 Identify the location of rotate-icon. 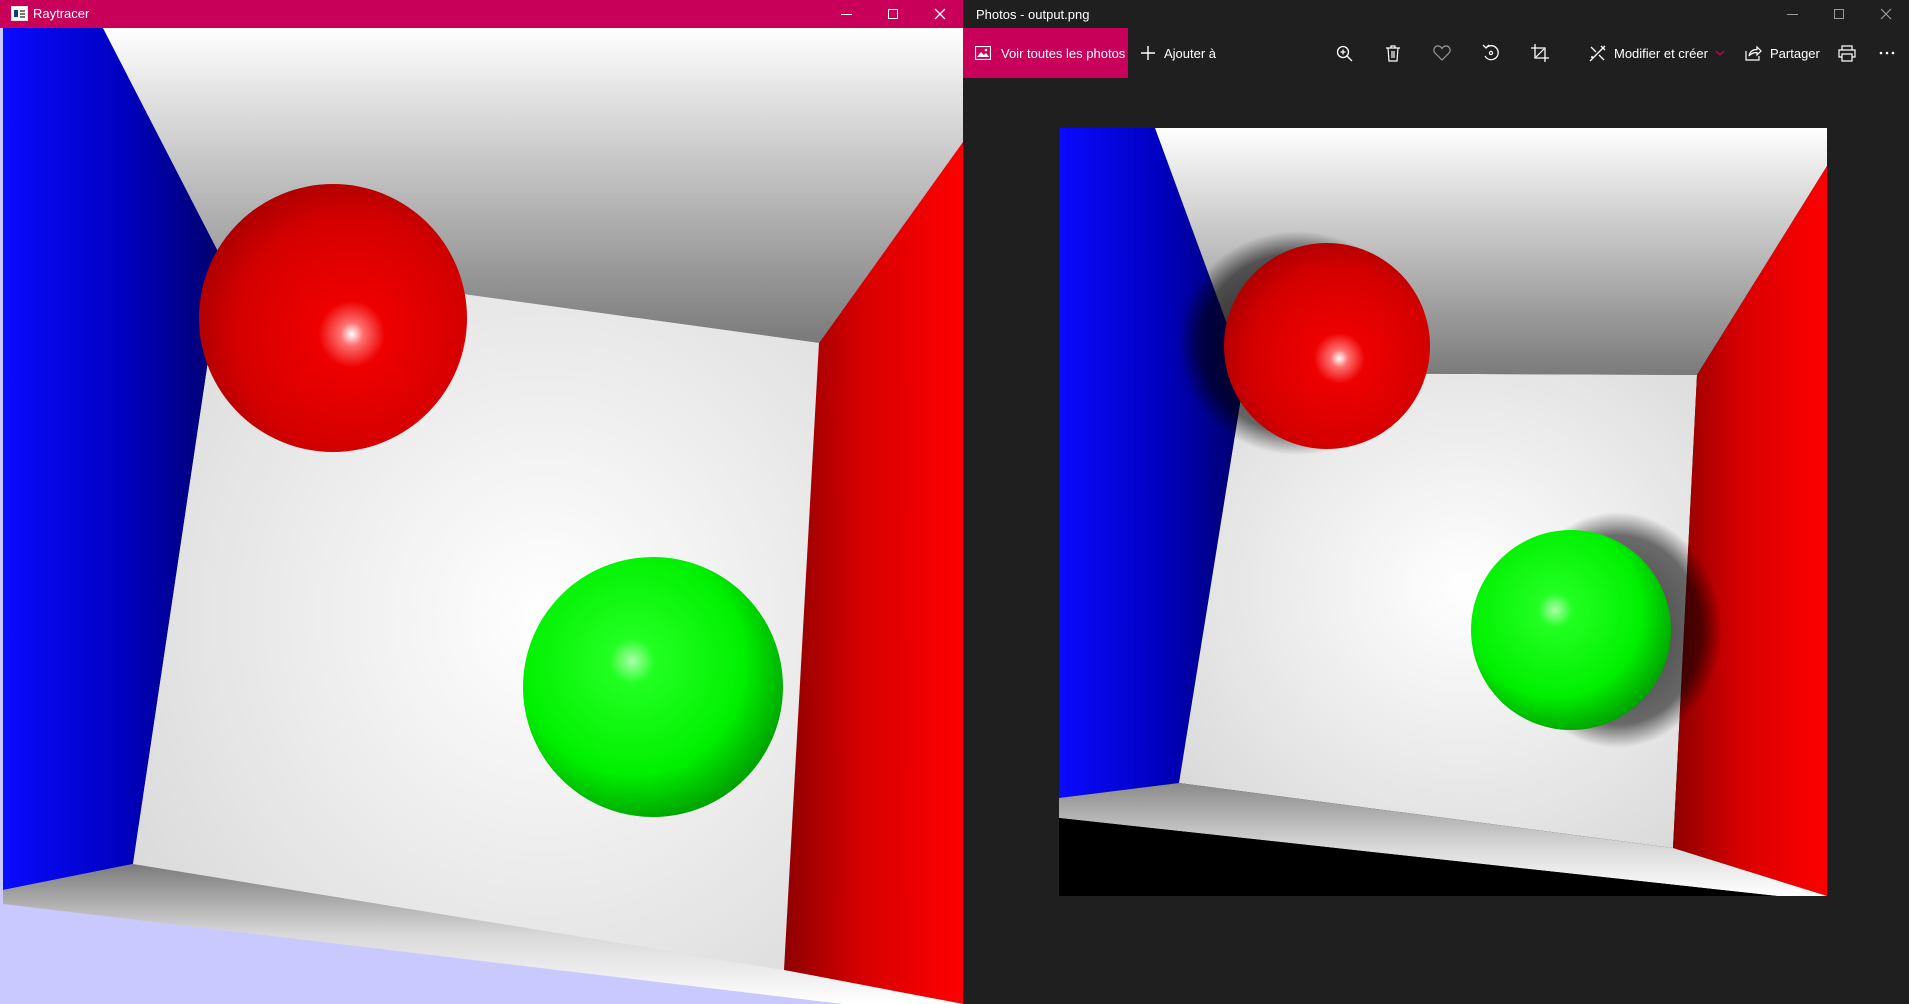
(1490, 52).